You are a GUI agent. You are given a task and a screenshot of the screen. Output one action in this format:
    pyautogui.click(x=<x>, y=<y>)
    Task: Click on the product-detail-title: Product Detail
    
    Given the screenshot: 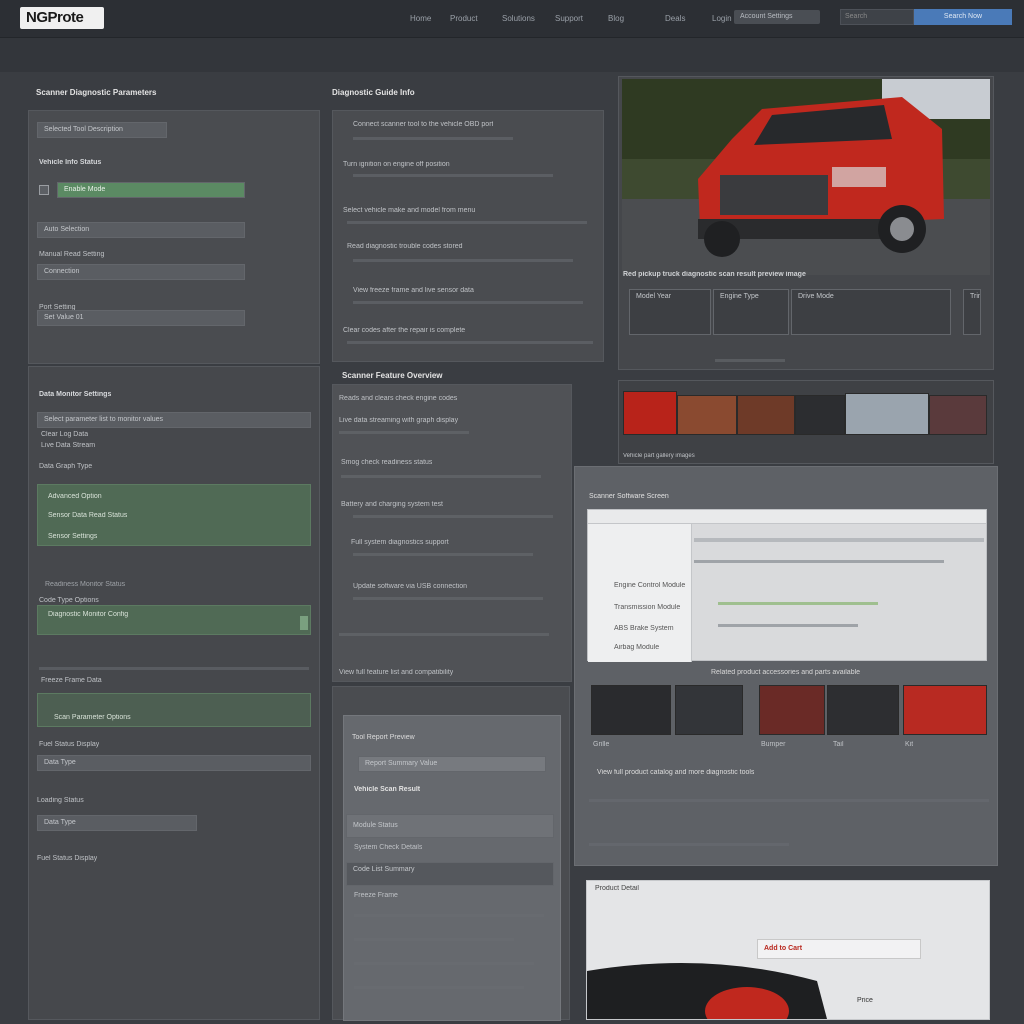 What is the action you would take?
    pyautogui.click(x=617, y=888)
    